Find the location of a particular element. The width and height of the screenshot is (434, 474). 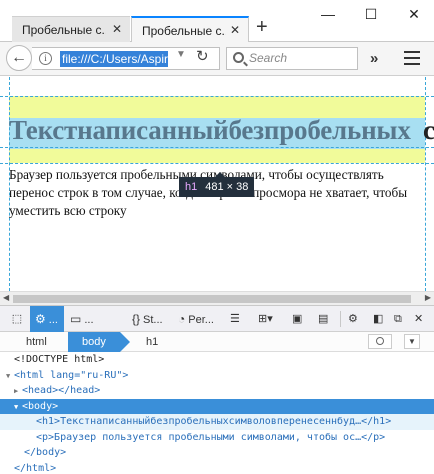

scrollbar-thumb is located at coordinates (212, 299).